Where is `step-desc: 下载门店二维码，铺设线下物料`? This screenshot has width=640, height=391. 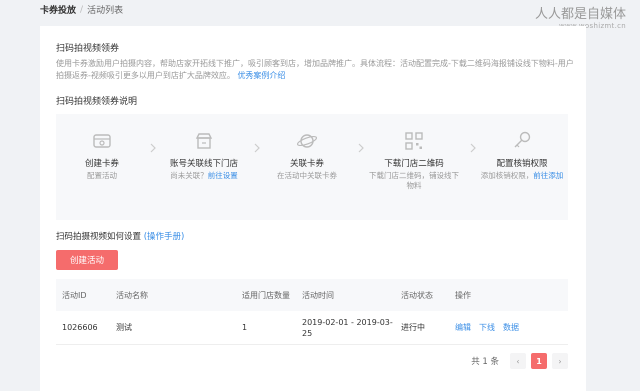
step-desc: 下载门店二维码，铺设线下物料 is located at coordinates (414, 180).